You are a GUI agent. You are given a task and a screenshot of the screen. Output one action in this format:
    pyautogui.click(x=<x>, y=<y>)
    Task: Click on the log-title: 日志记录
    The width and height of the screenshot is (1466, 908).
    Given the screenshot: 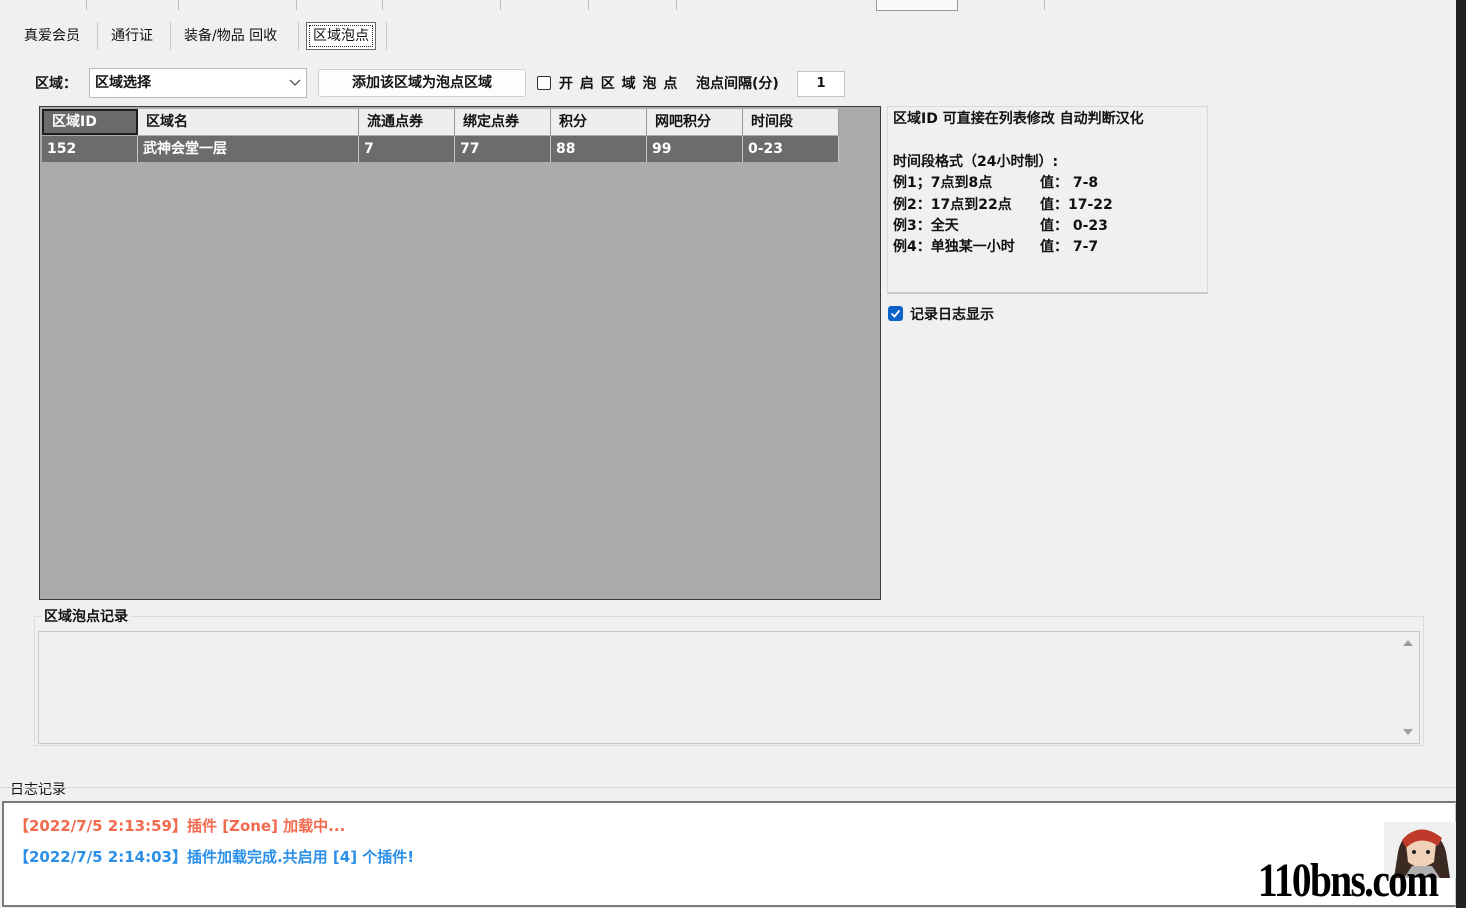 What is the action you would take?
    pyautogui.click(x=38, y=790)
    